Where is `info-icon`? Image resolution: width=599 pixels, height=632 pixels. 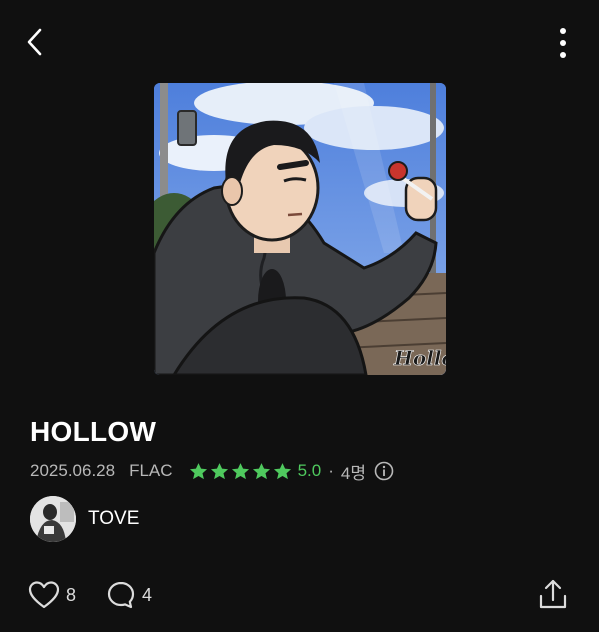 info-icon is located at coordinates (384, 471).